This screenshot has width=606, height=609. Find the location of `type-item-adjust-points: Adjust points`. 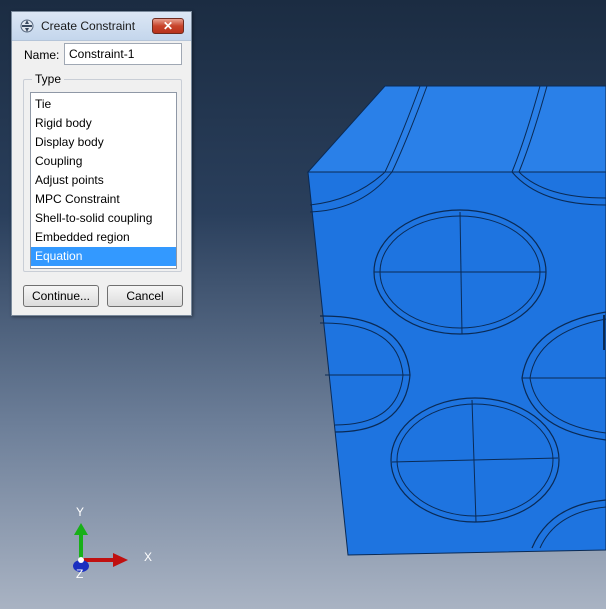

type-item-adjust-points: Adjust points is located at coordinates (103, 180).